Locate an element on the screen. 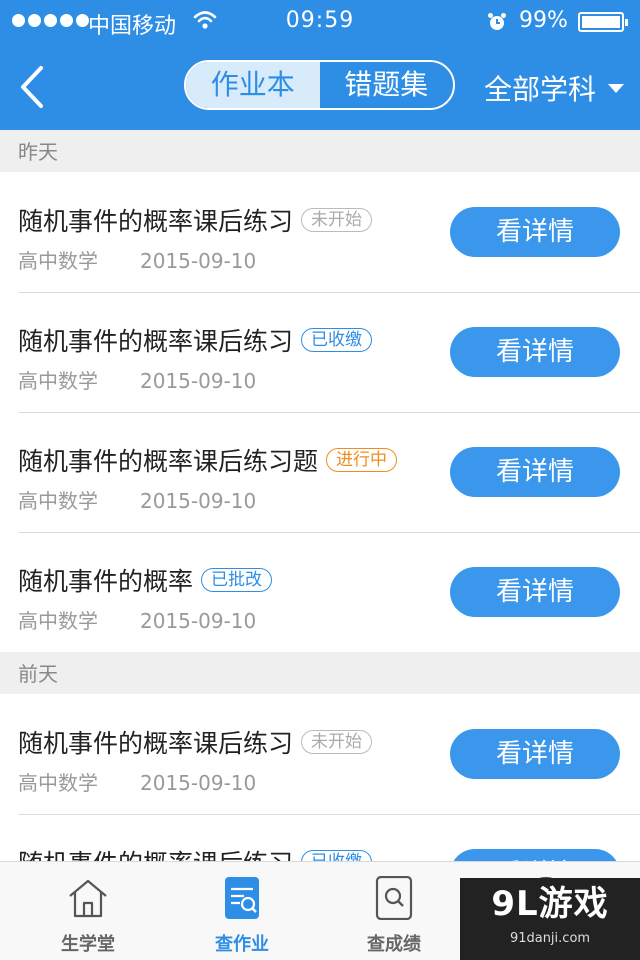  section-header: 昨天 is located at coordinates (320, 151).